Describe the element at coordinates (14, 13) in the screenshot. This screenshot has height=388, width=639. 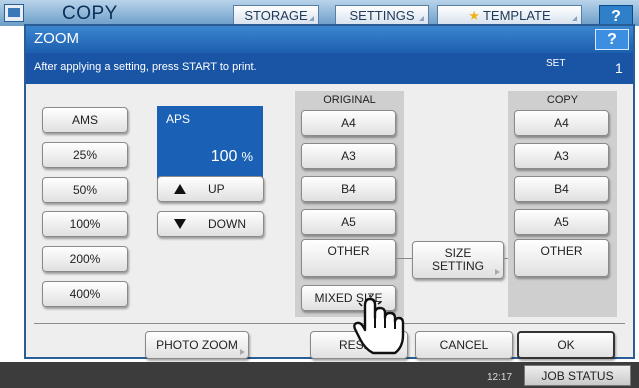
I see `copy-app-icon` at that location.